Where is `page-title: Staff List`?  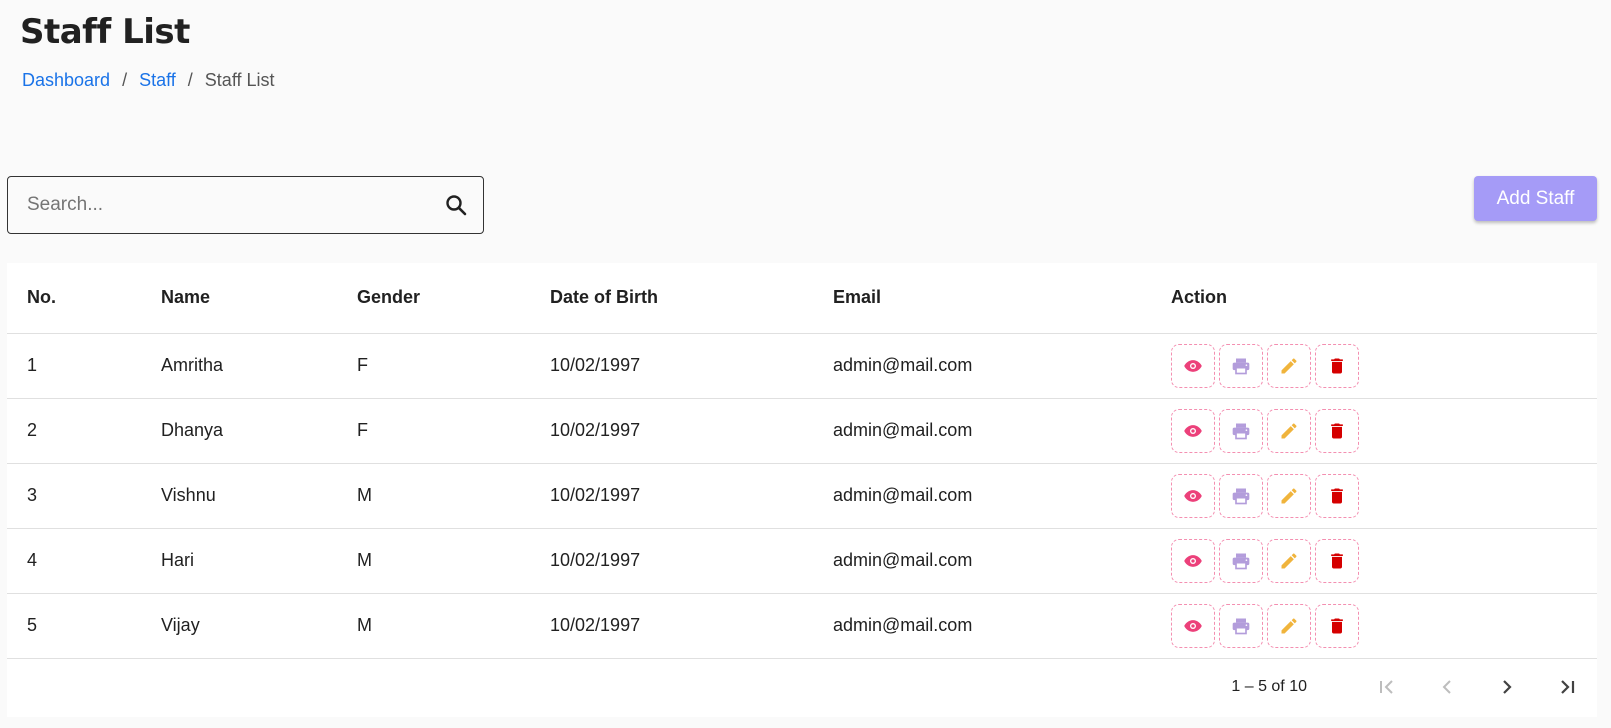 page-title: Staff List is located at coordinates (105, 32).